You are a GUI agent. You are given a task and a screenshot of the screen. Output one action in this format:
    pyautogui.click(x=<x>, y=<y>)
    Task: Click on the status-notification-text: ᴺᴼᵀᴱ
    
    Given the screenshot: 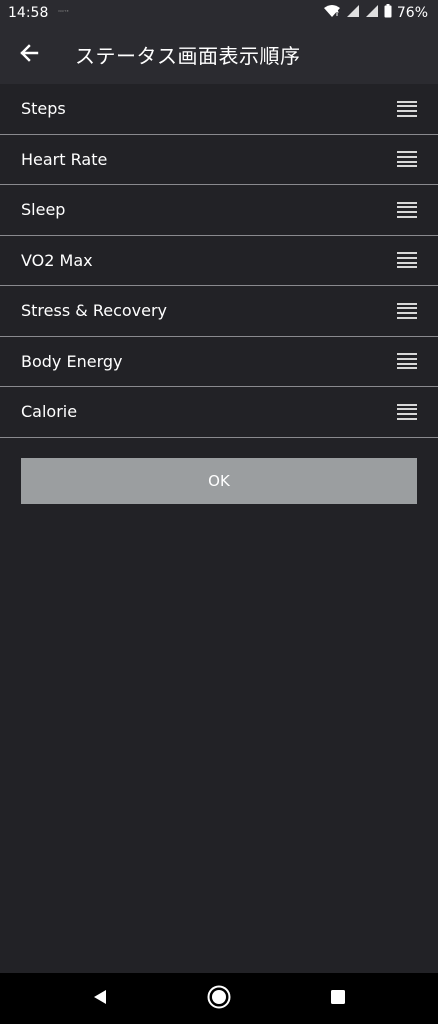 What is the action you would take?
    pyautogui.click(x=64, y=12)
    